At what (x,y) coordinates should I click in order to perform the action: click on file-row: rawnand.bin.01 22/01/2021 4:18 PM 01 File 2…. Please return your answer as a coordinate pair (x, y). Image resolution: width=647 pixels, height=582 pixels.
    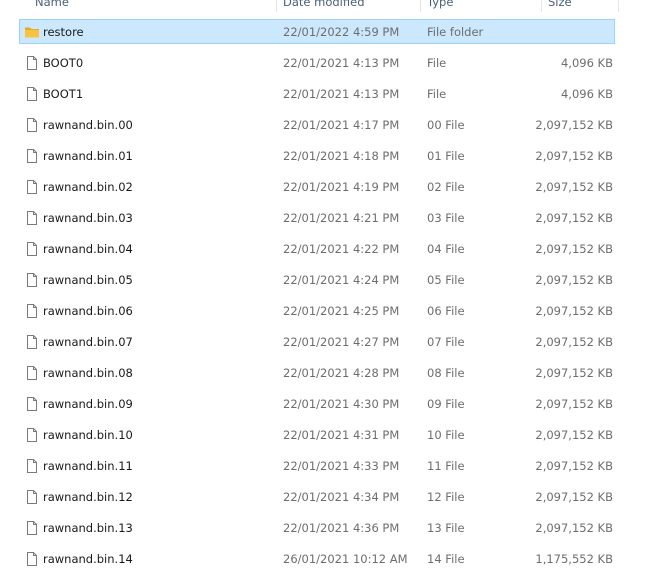
    Looking at the image, I should click on (323, 156).